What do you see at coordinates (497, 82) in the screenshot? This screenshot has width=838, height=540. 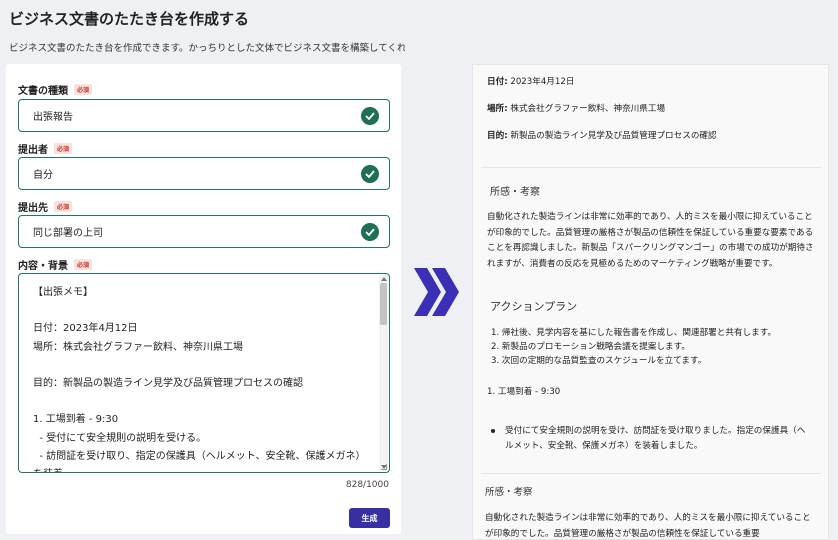 I see `output-date-key: 日付:` at bounding box center [497, 82].